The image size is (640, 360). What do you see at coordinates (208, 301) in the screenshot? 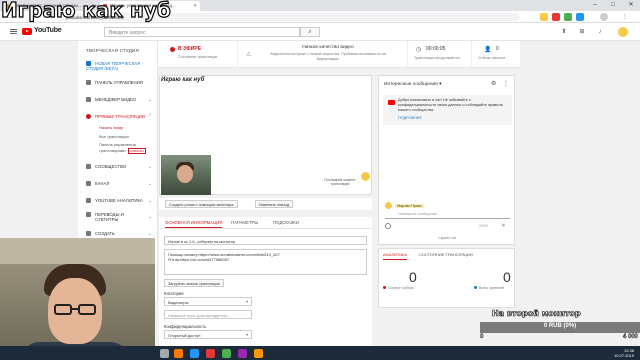
I see `category-select: Видеоигры ▾` at bounding box center [208, 301].